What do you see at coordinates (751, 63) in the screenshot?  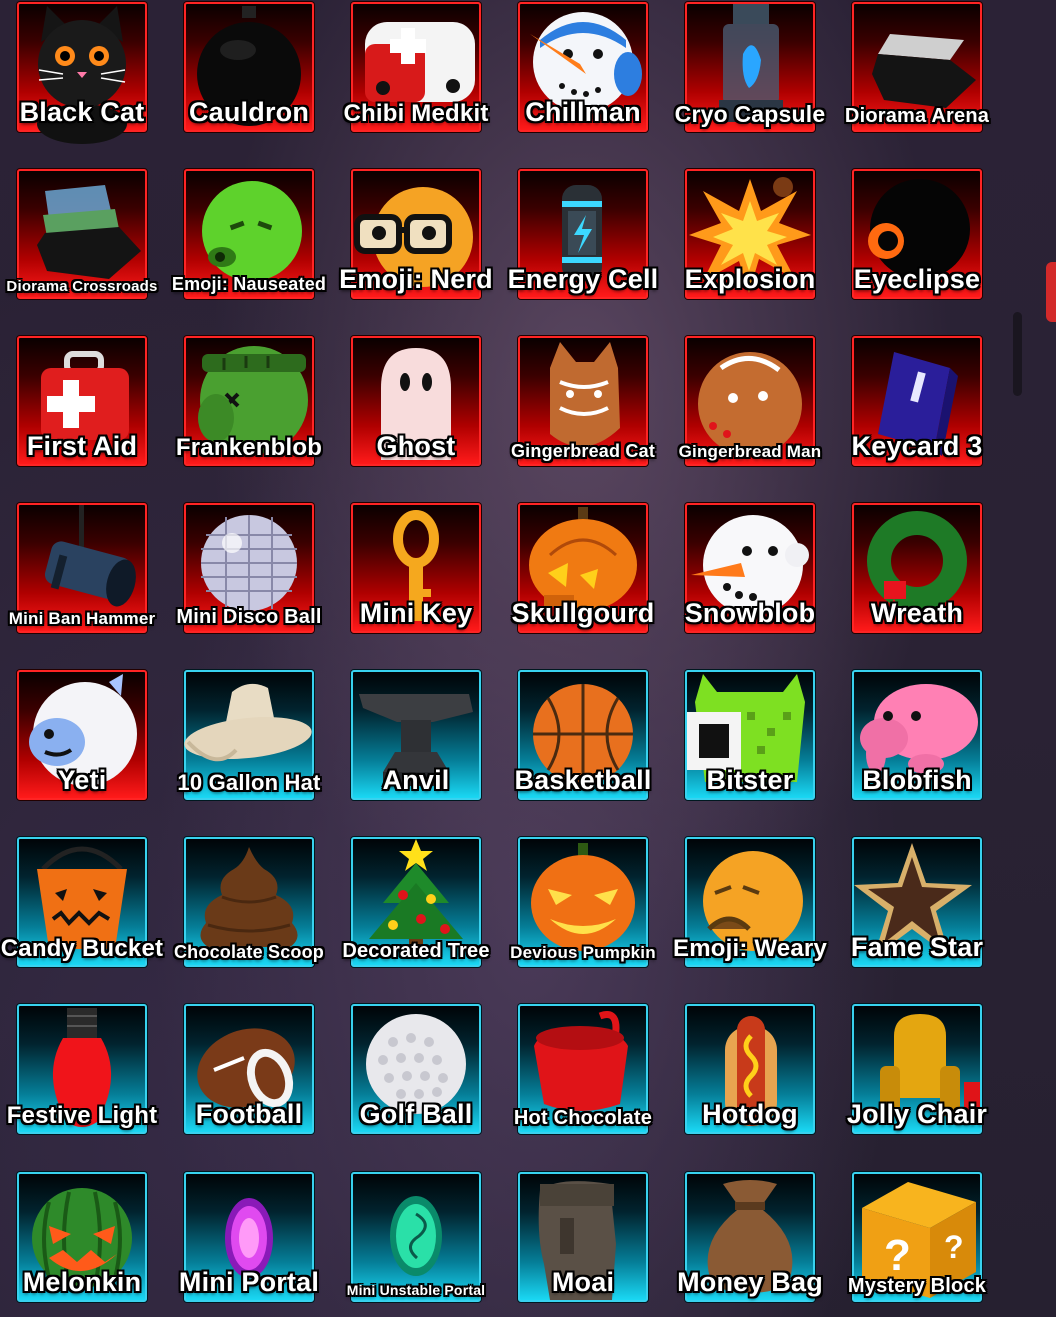 I see `cryo-capsule-icon` at bounding box center [751, 63].